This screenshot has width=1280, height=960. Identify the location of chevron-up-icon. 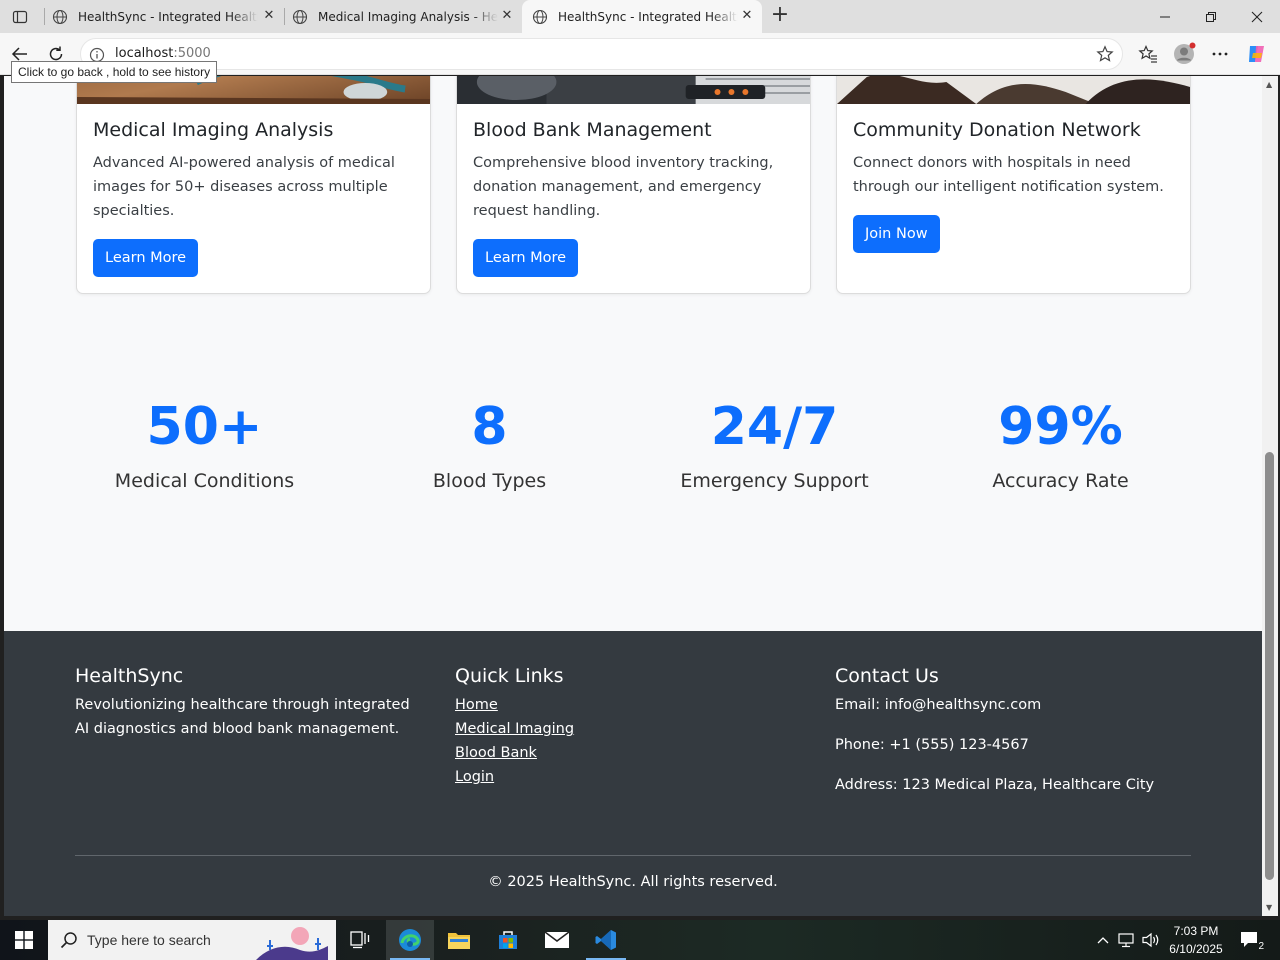
(1103, 940).